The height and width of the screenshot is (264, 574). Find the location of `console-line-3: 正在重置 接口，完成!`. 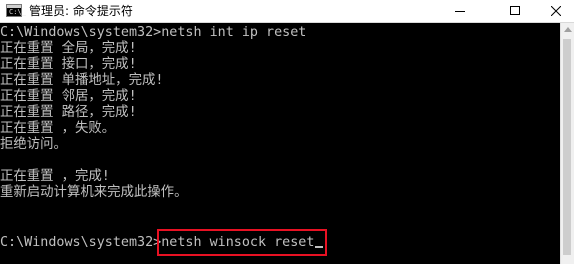

console-line-3: 正在重置 接口，完成! is located at coordinates (68, 64).